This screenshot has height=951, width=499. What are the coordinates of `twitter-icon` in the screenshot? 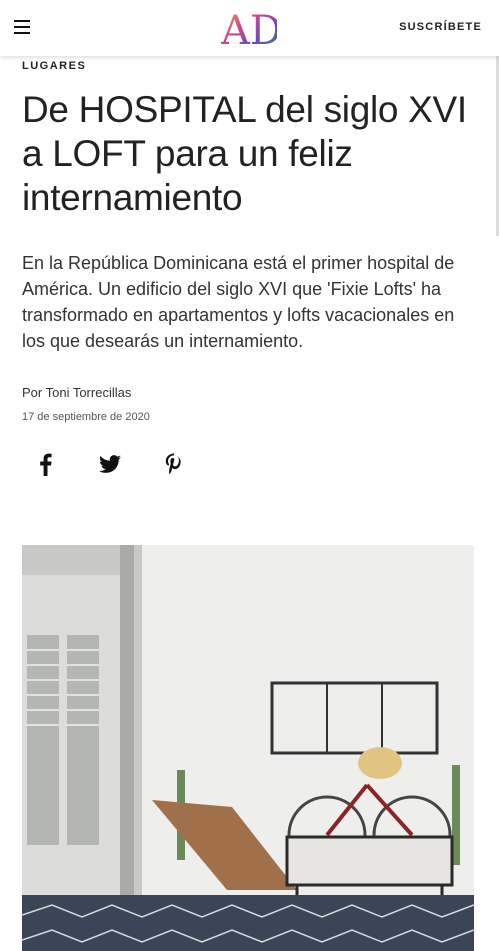 It's located at (110, 464).